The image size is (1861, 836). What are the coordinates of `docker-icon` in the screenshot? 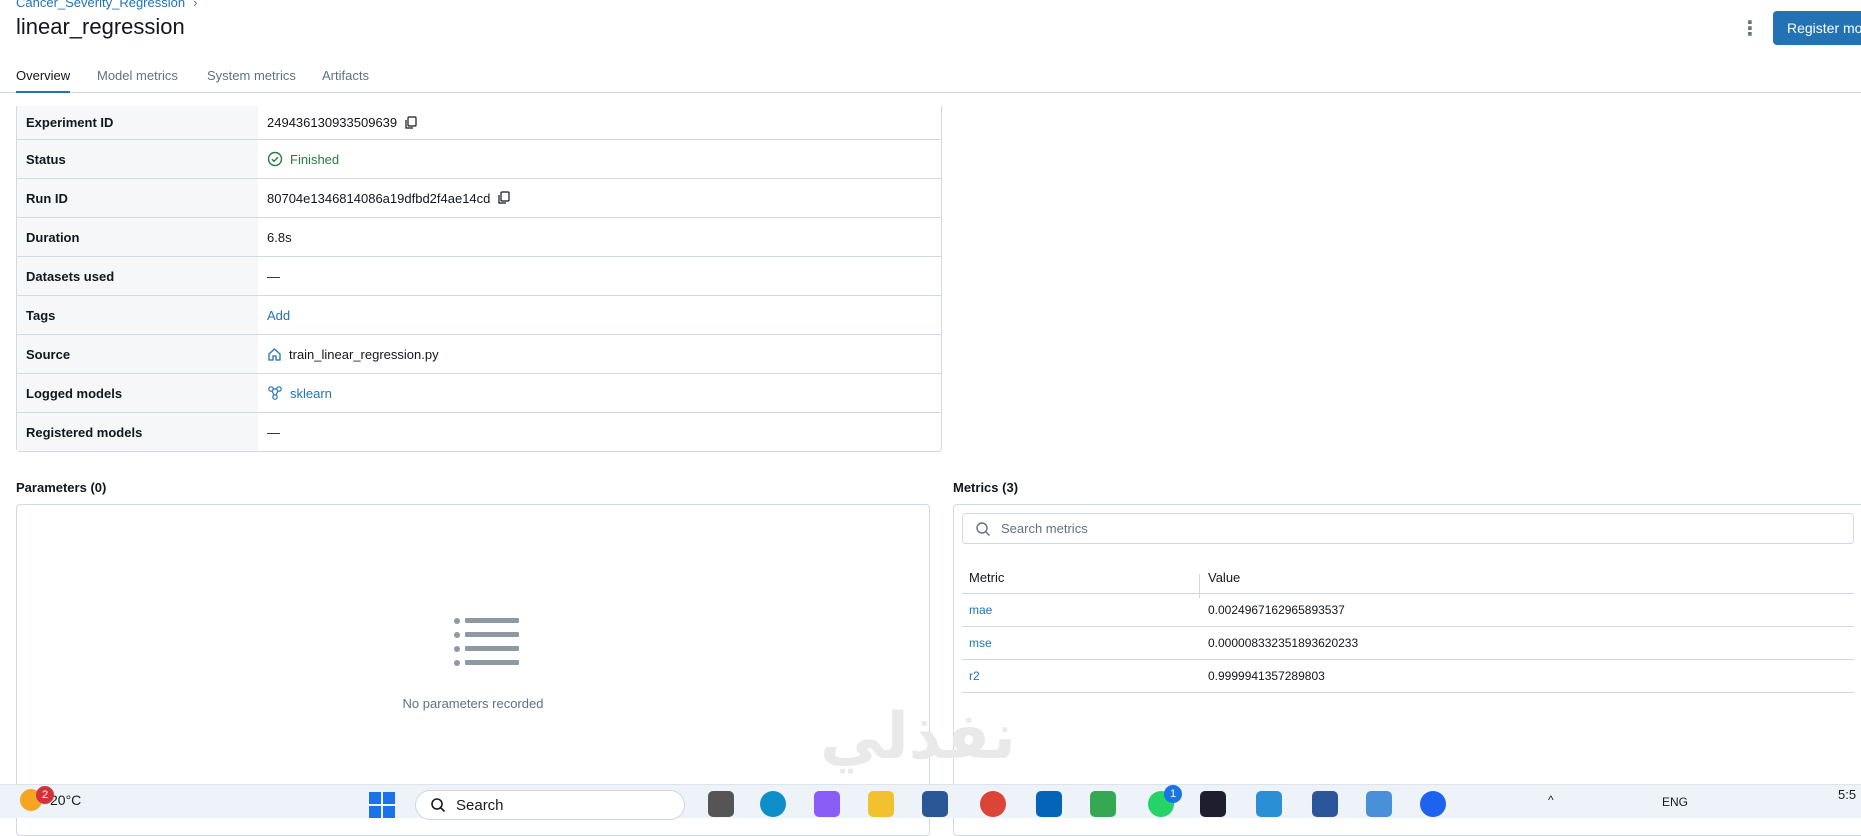 It's located at (1433, 804).